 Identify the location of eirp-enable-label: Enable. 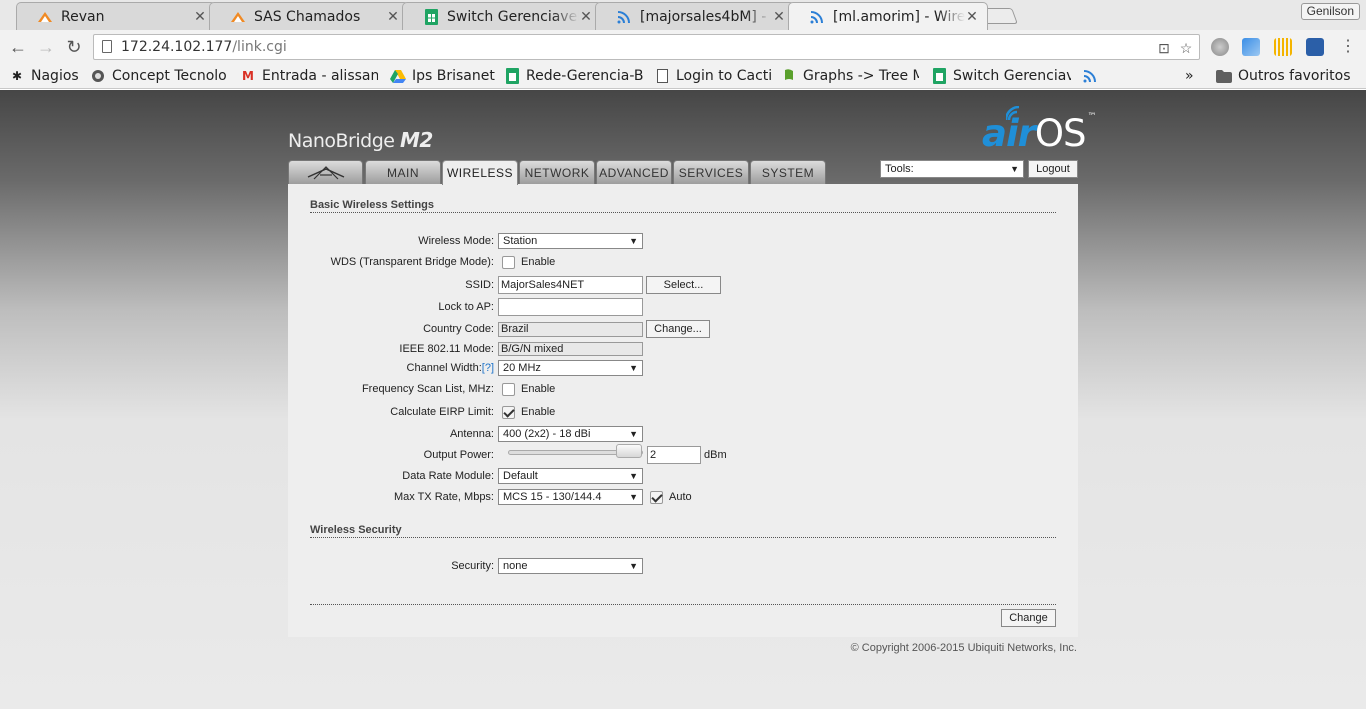
(538, 412).